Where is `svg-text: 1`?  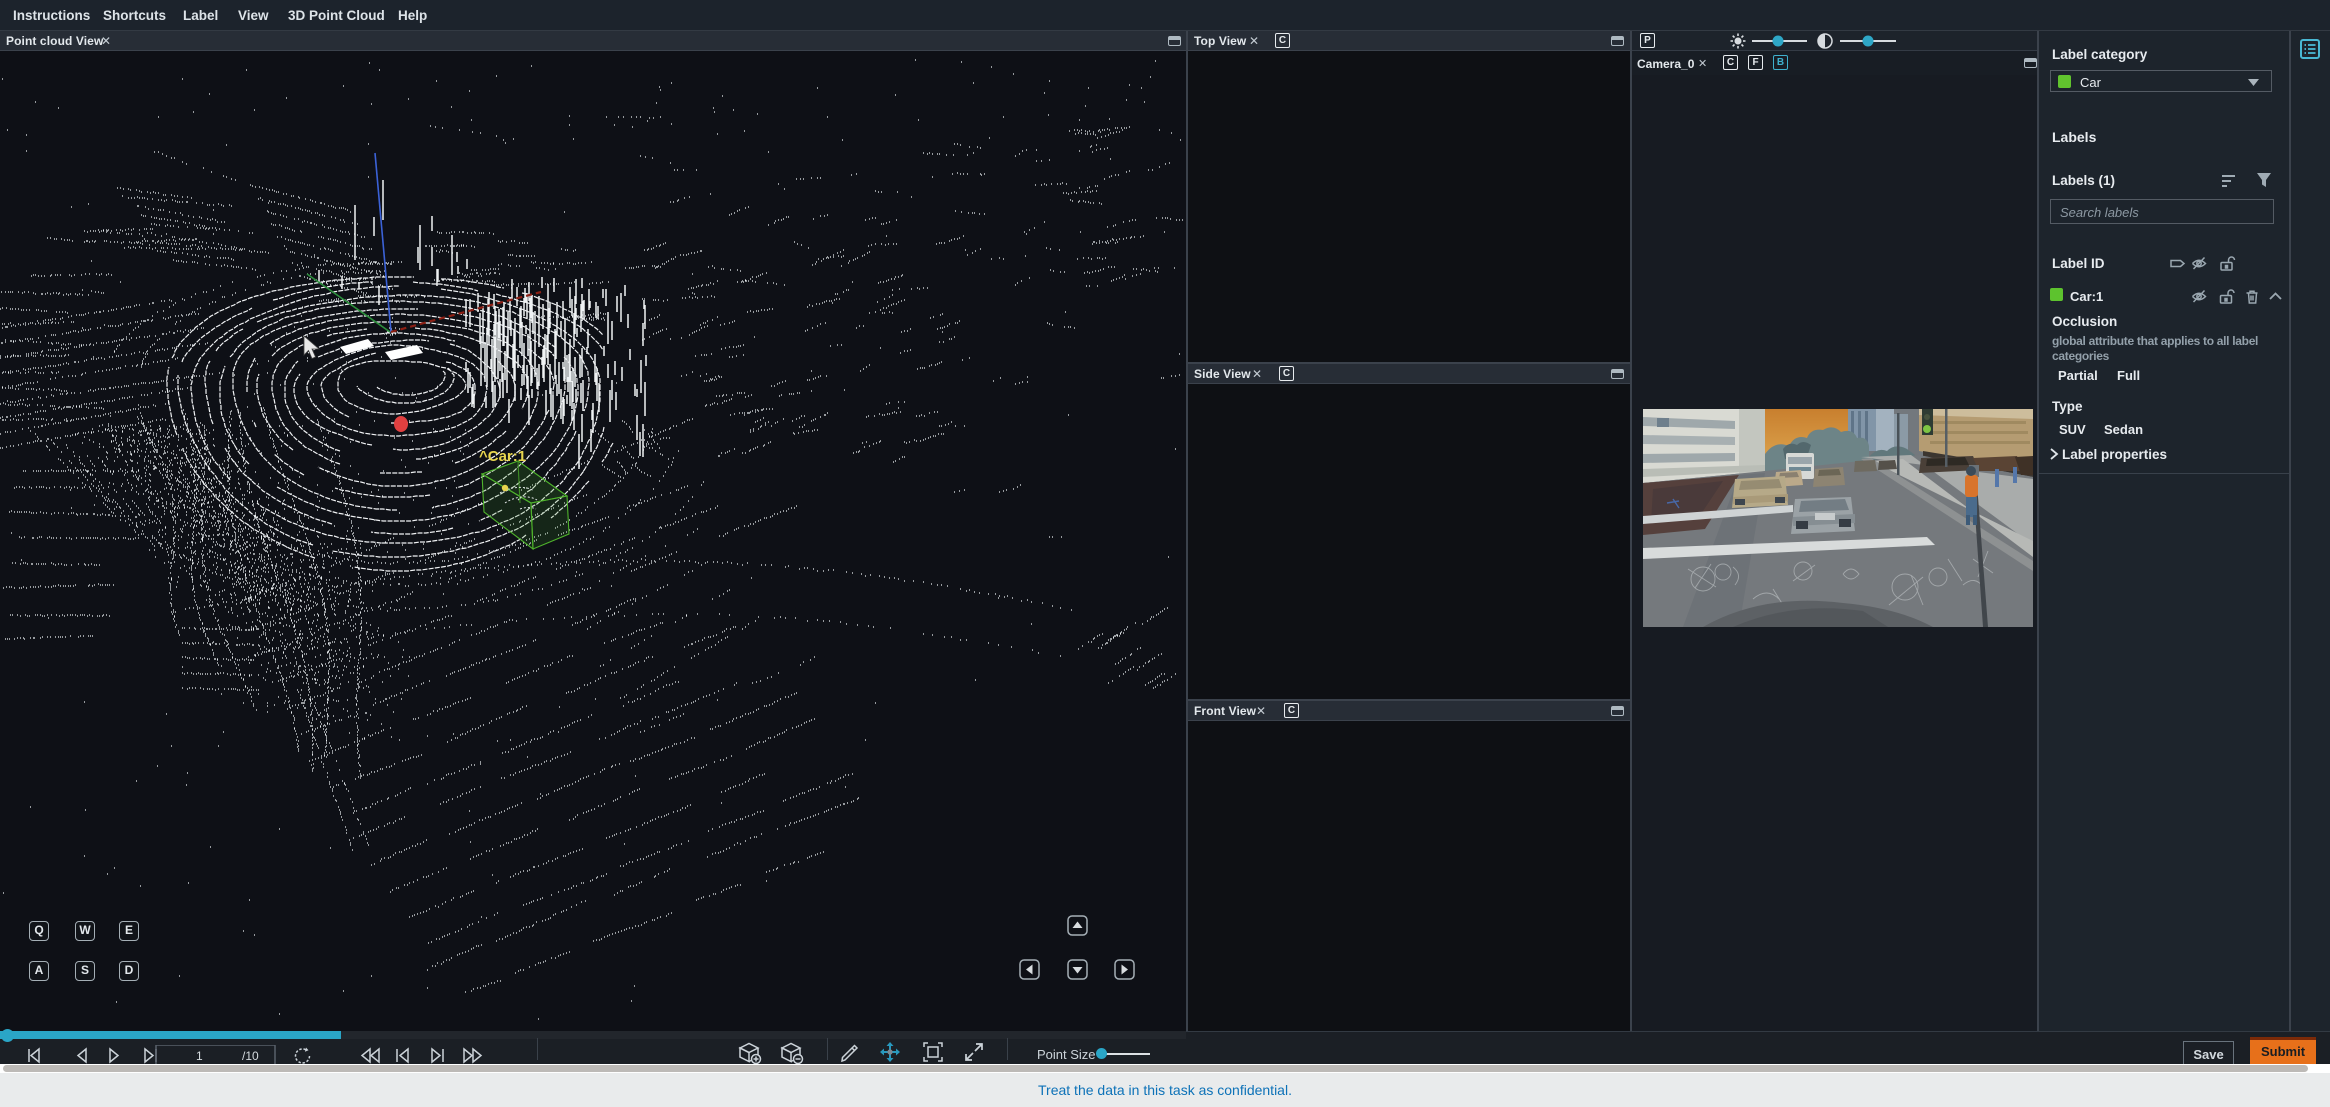 svg-text: 1 is located at coordinates (199, 1056).